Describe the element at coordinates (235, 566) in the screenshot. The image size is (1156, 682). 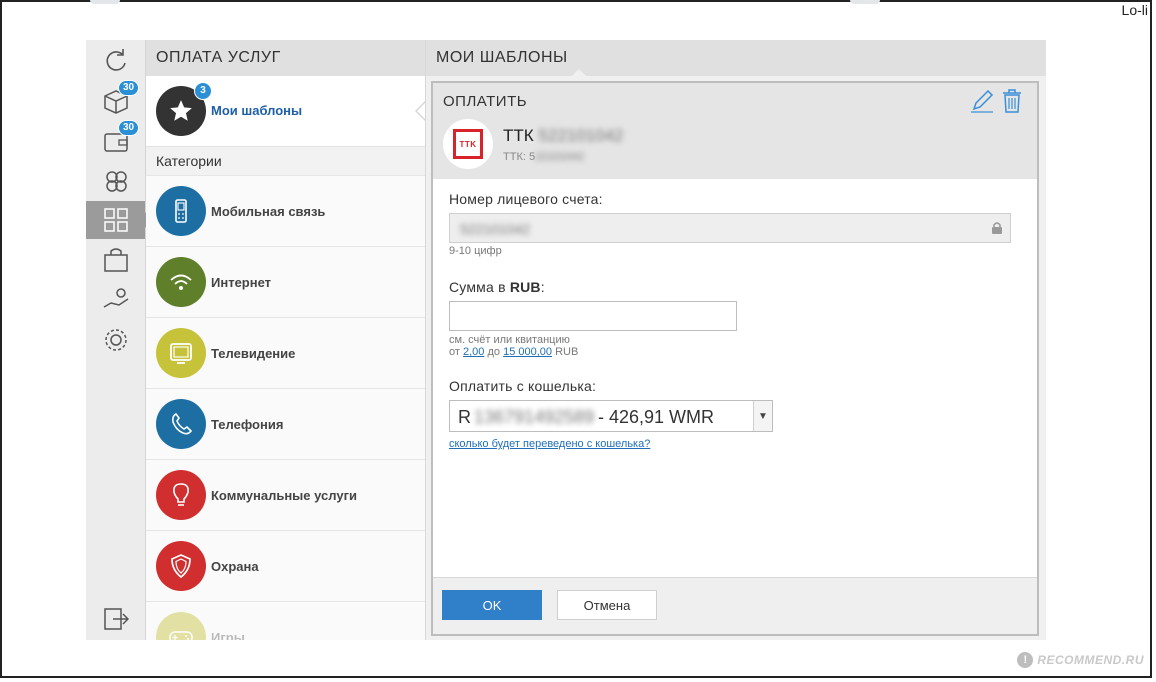
I see `category-label: Охрана` at that location.